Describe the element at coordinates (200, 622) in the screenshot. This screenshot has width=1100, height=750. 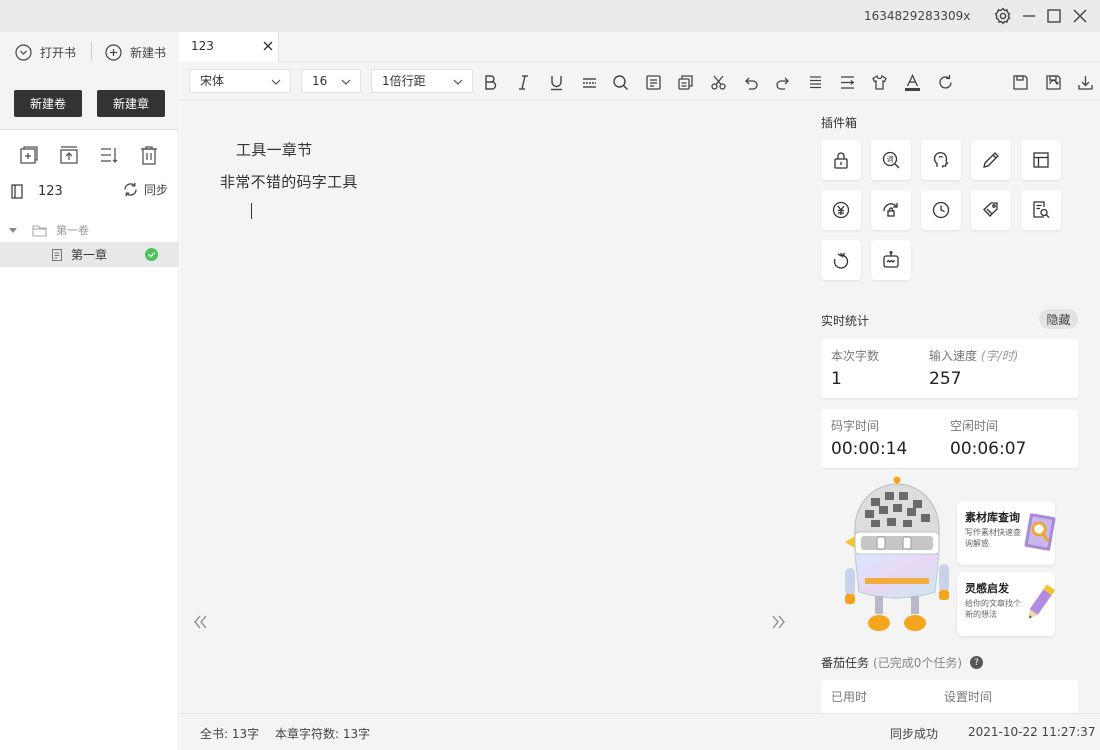
I see `chevrons-left-icon` at that location.